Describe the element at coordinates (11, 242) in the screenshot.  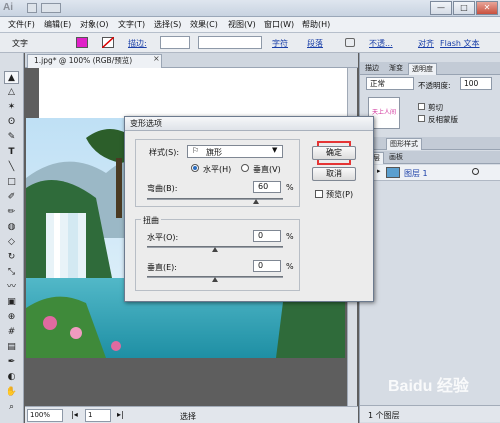
I see `eraser-tool-icon: ◇` at that location.